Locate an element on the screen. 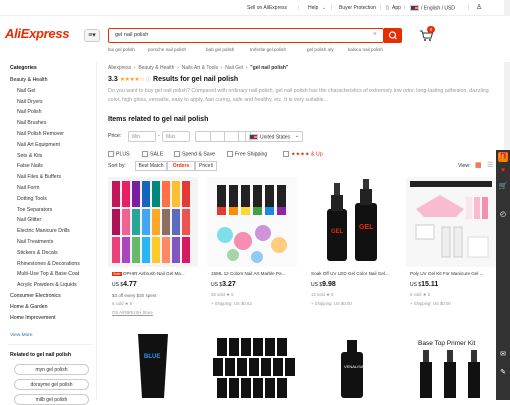 The height and width of the screenshot is (405, 510). category-item: Nail Brushes is located at coordinates (31, 123).